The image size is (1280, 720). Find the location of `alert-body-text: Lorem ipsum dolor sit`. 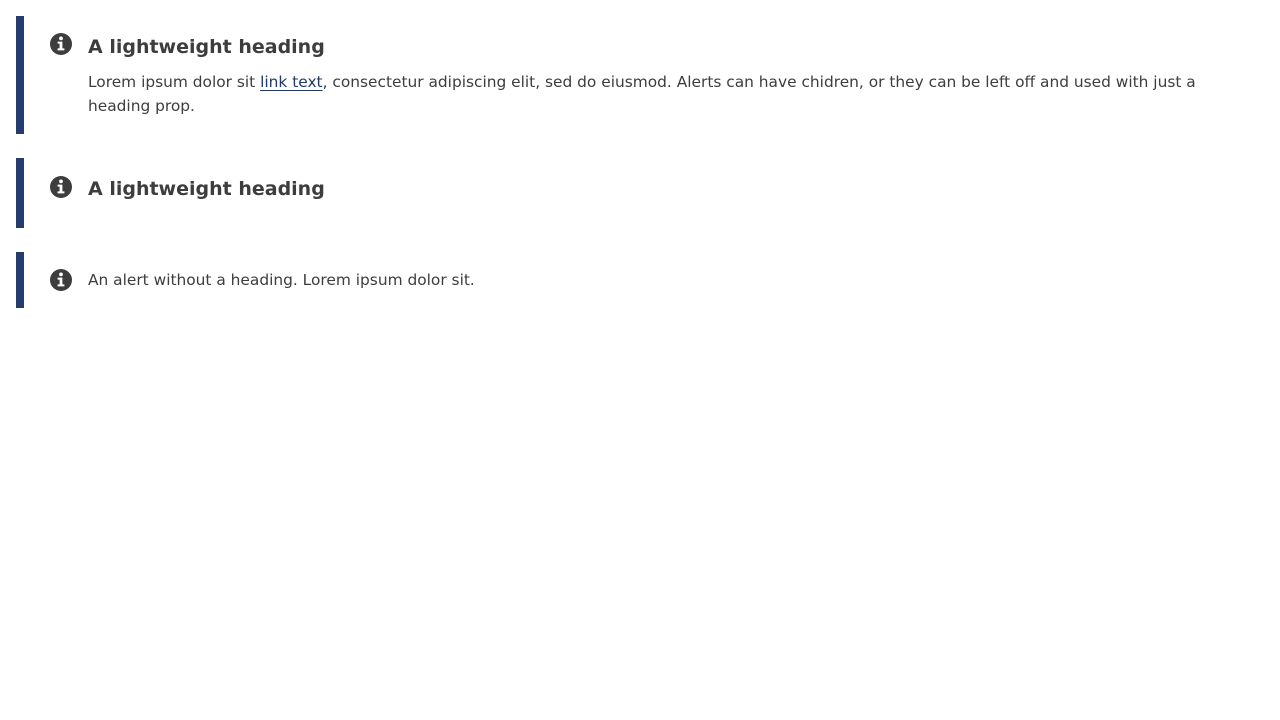

alert-body-text: Lorem ipsum dolor sit is located at coordinates (174, 82).